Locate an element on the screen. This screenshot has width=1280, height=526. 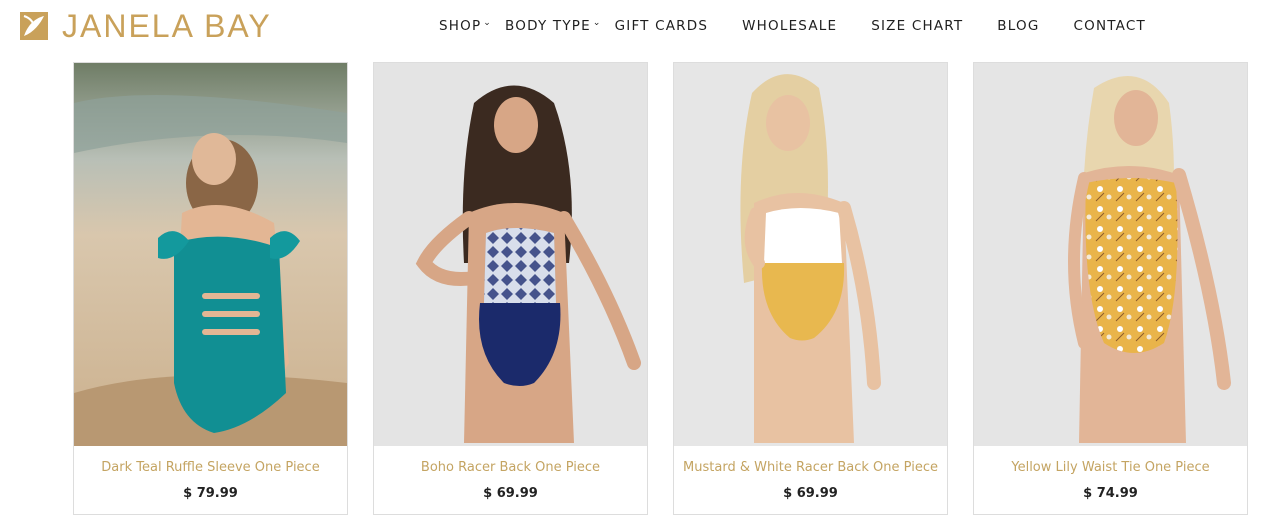
nav-size-chart: SIZE CHART is located at coordinates (917, 26).